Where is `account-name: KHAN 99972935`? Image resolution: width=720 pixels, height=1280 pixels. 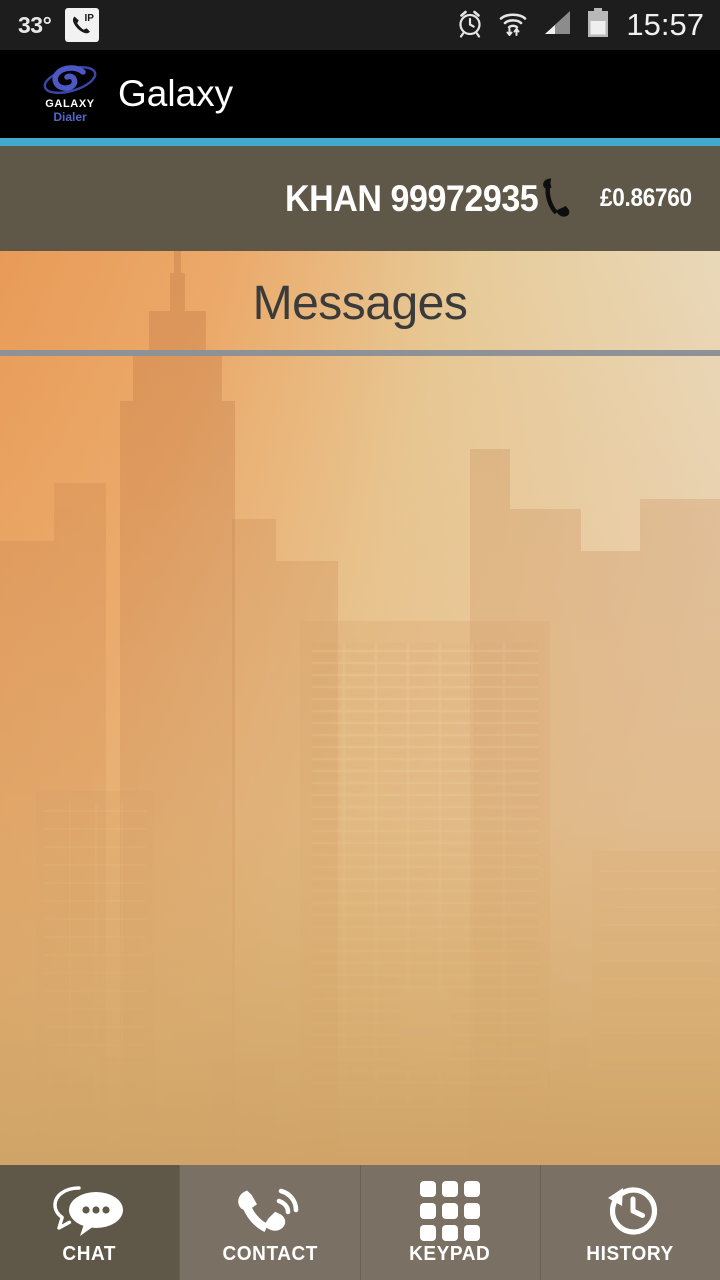
account-name: KHAN 99972935 is located at coordinates (411, 198).